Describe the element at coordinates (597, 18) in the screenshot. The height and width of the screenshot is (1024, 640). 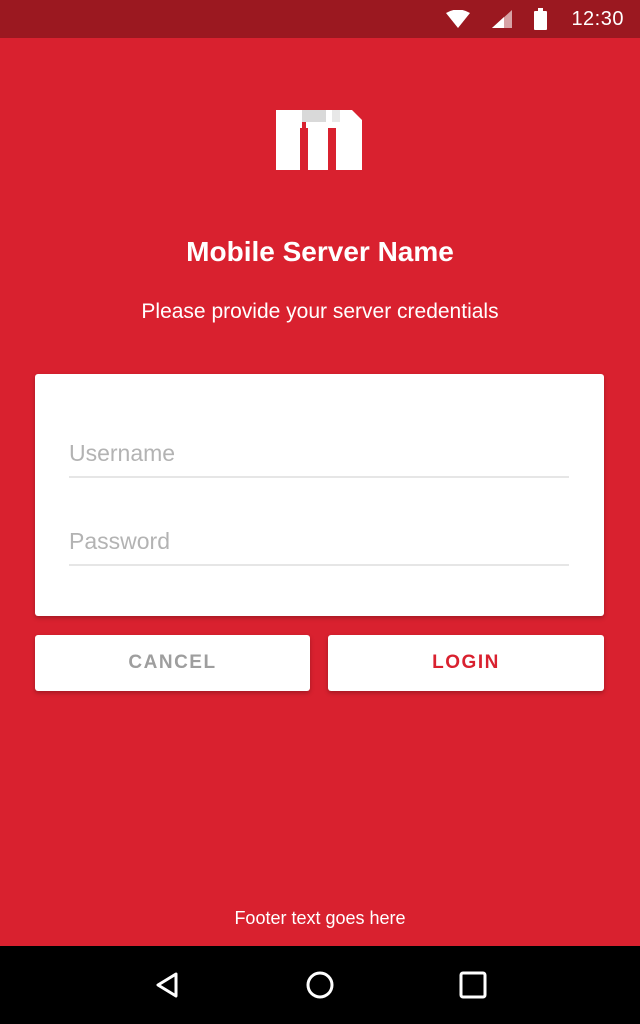
I see `status-time: 12:30` at that location.